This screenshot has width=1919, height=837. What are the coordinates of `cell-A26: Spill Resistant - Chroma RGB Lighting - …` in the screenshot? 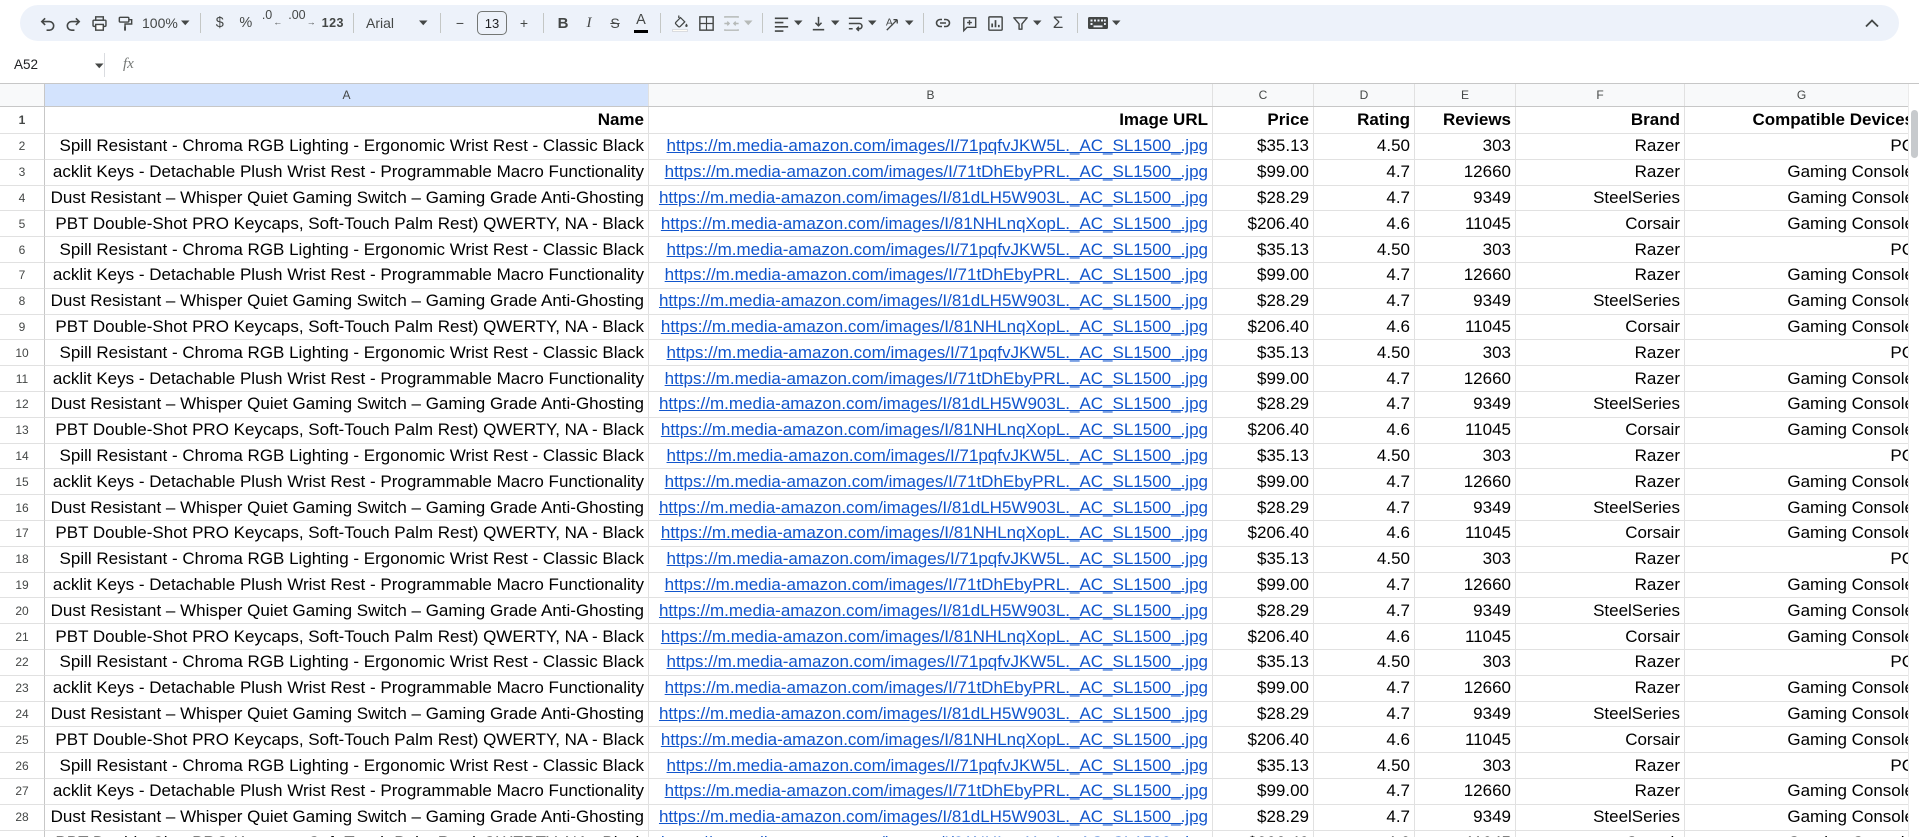 It's located at (347, 766).